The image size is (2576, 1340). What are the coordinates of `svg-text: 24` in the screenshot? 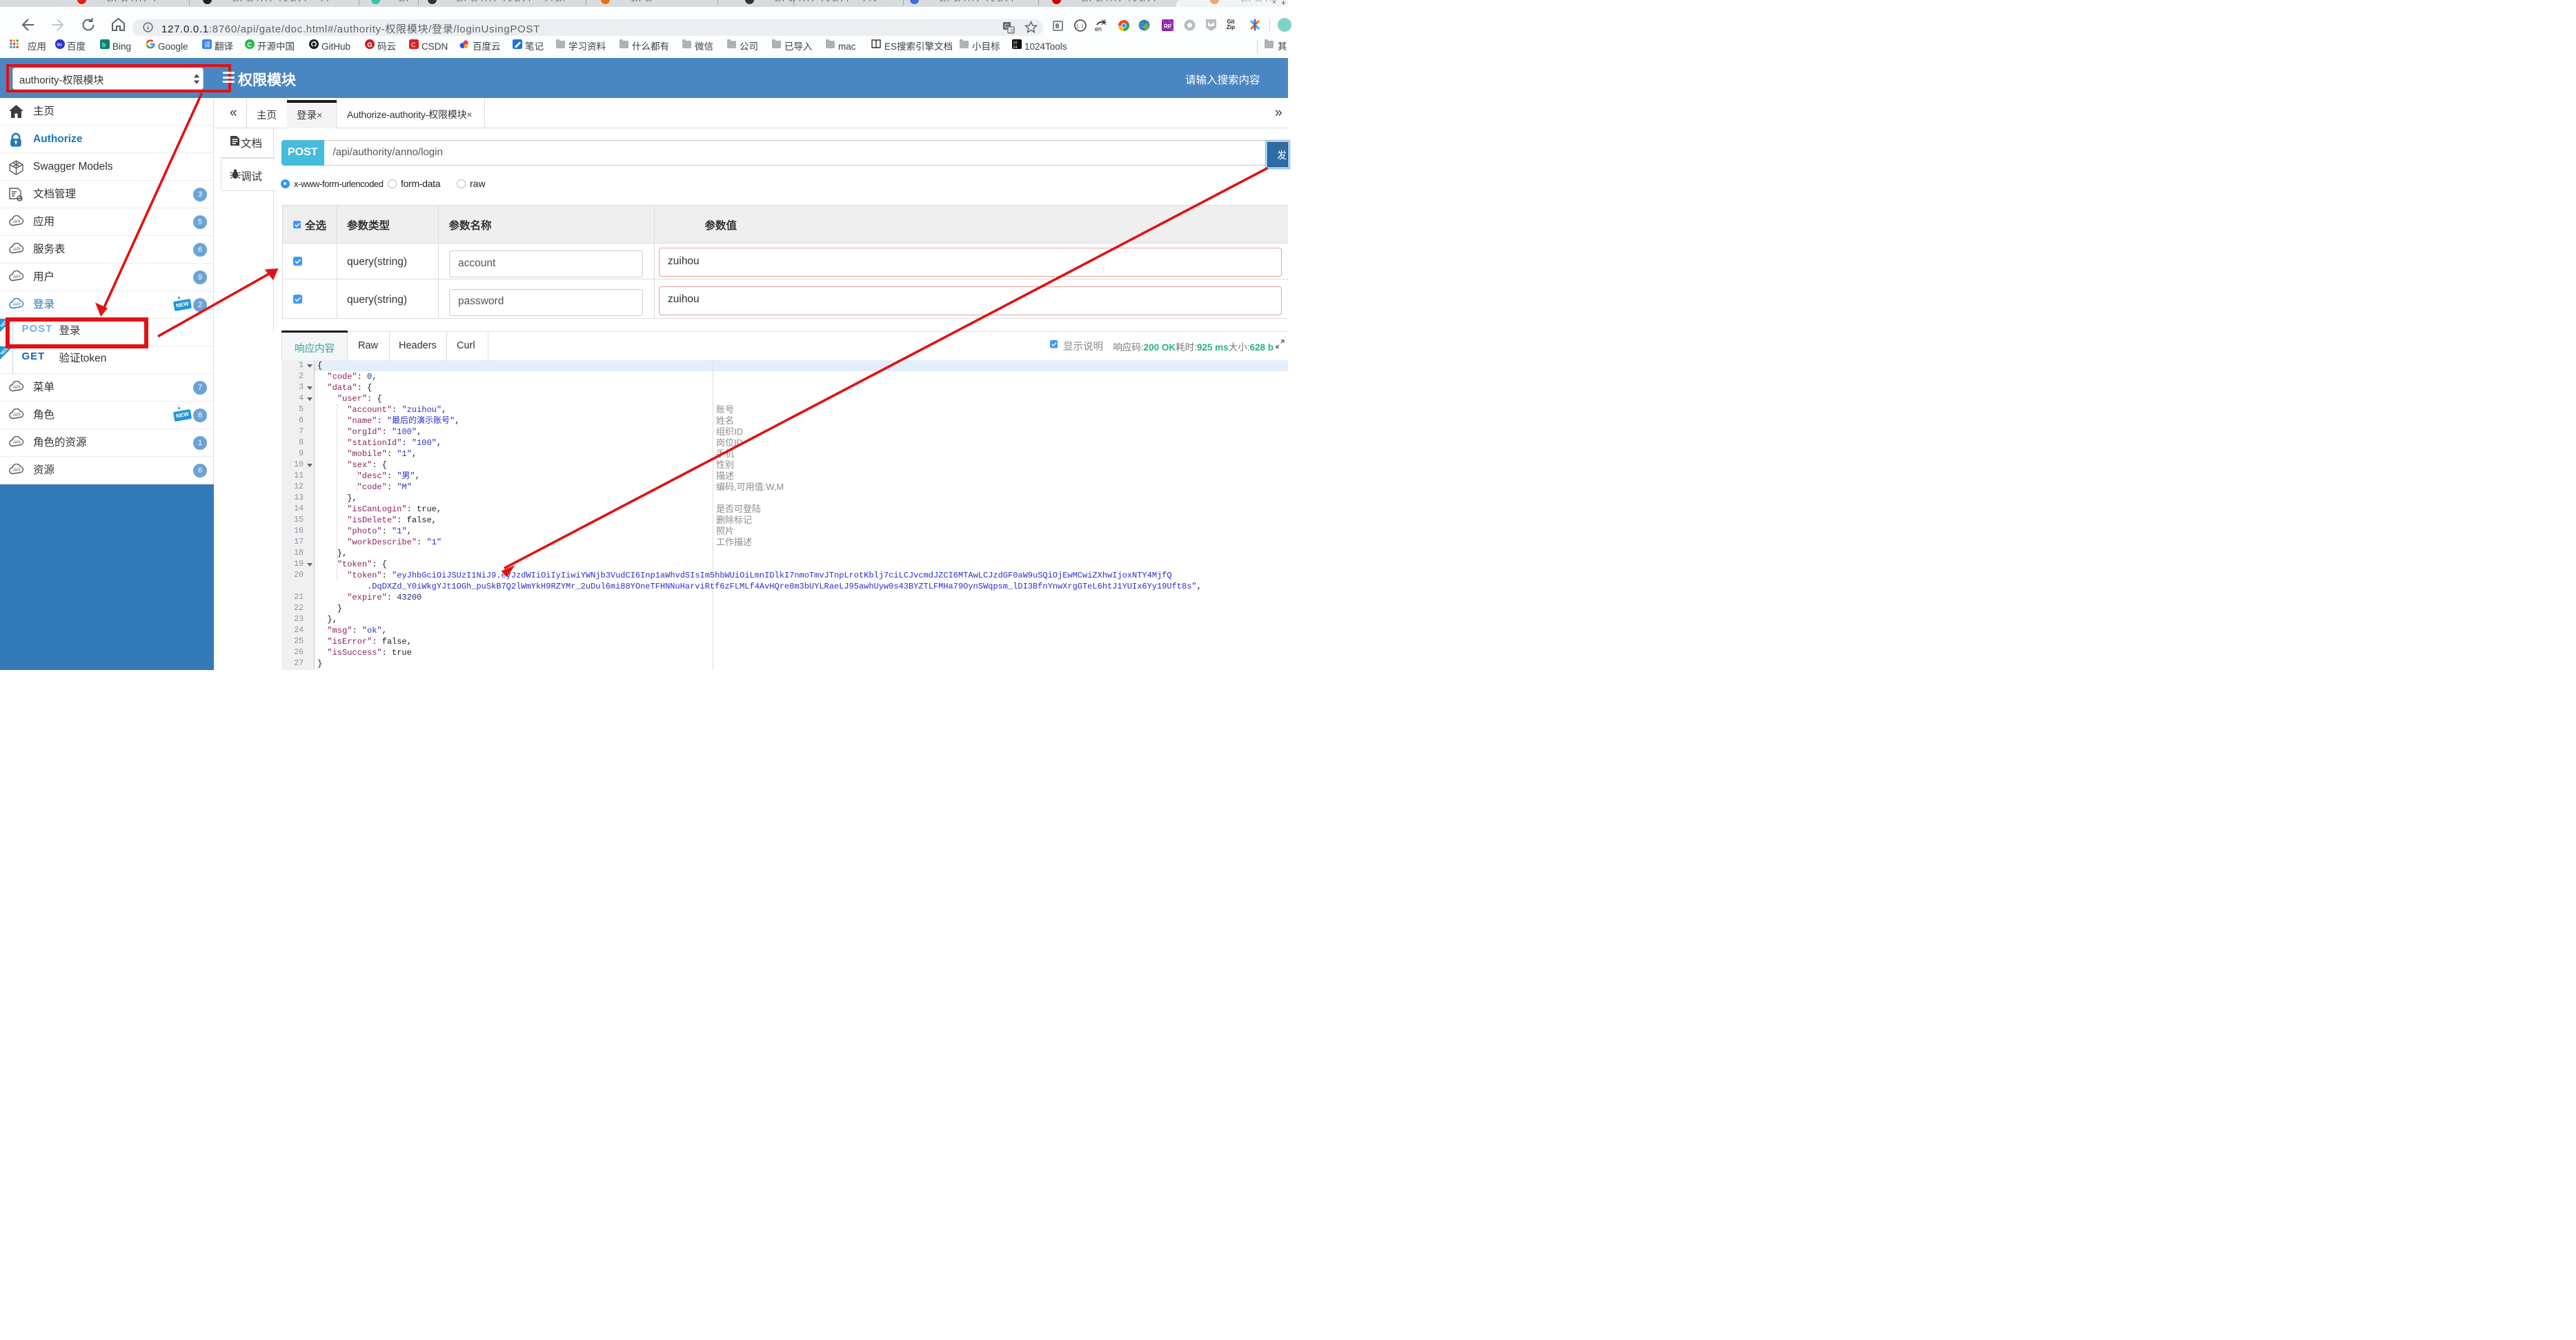 It's located at (1015, 47).